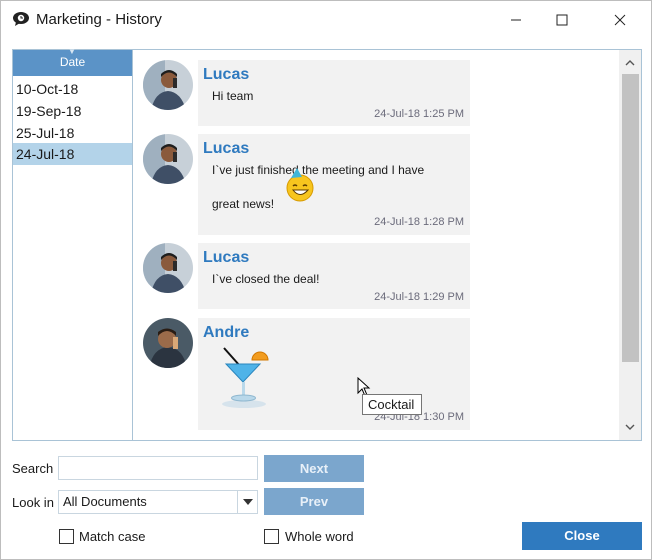  I want to click on scroll-down-button, so click(630, 427).